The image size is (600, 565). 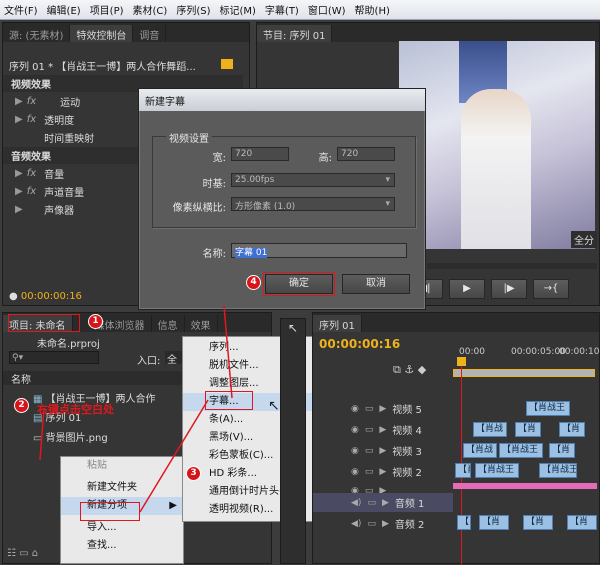 I want to click on selection-tool-icon: ↖, so click(x=293, y=328).